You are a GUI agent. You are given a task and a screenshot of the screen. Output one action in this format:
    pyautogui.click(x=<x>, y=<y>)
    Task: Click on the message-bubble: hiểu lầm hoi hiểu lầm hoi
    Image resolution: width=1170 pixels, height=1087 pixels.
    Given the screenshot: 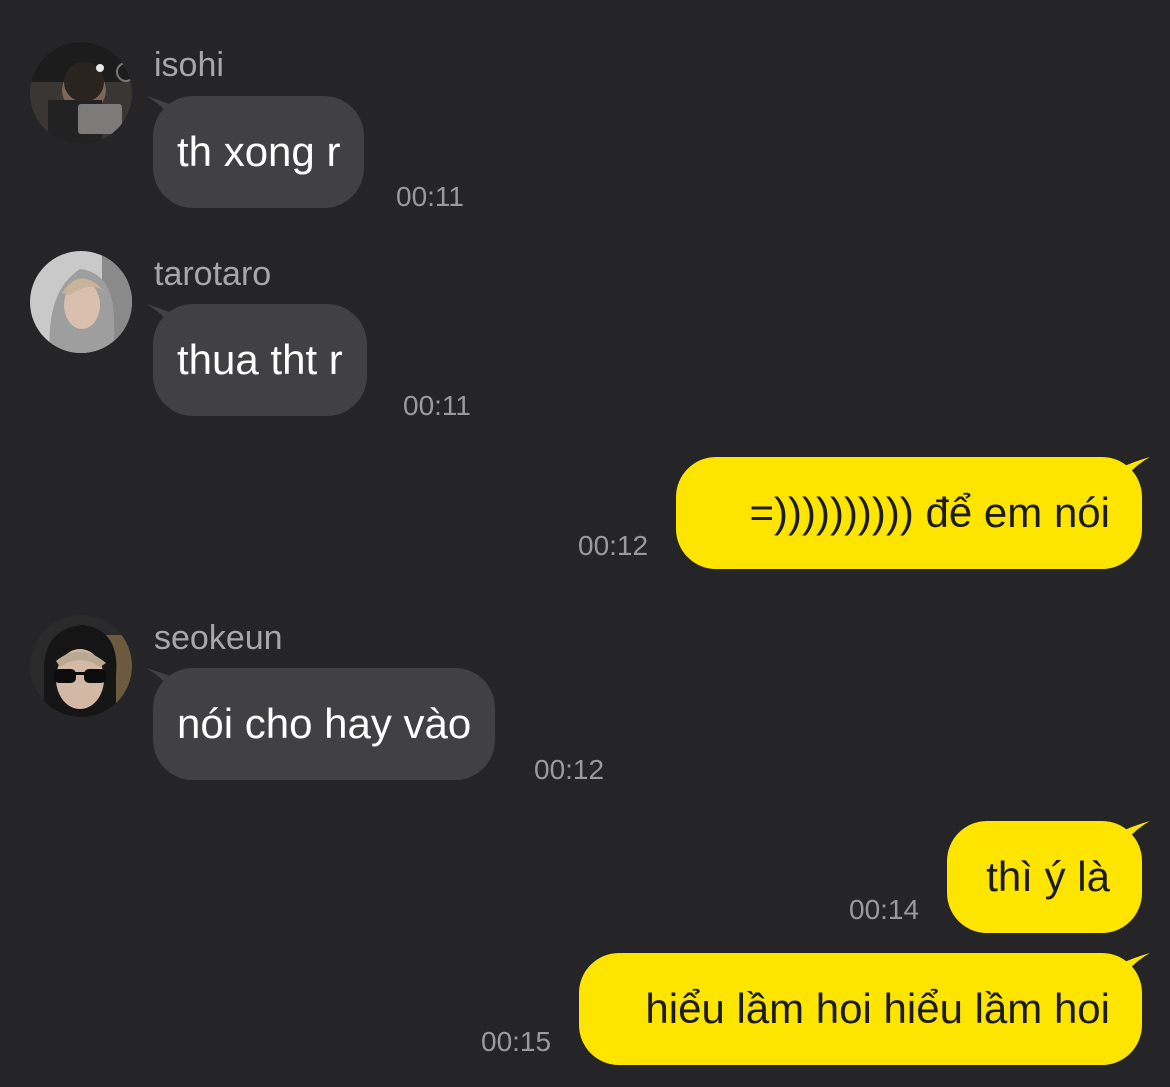 What is the action you would take?
    pyautogui.click(x=860, y=1009)
    